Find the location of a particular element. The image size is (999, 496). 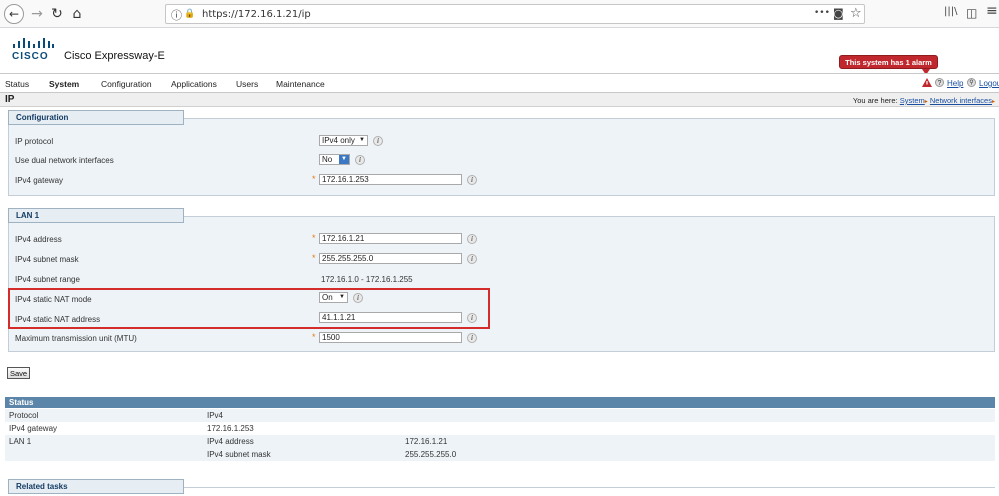

ipv4-address-input: 172.16.1.21 is located at coordinates (390, 238).